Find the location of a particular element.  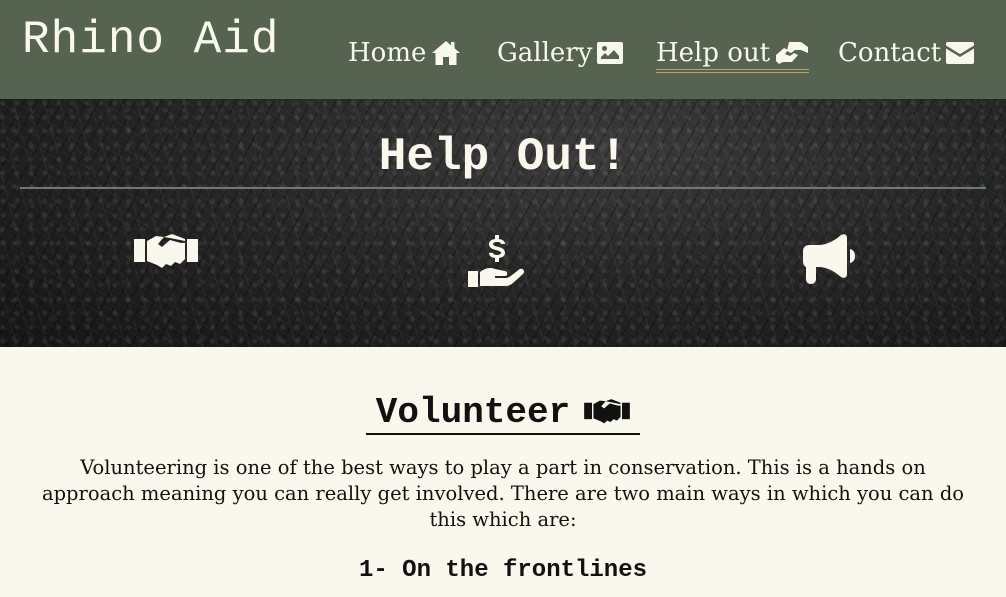

nav-link-gallery: Gallery is located at coordinates (560, 53).